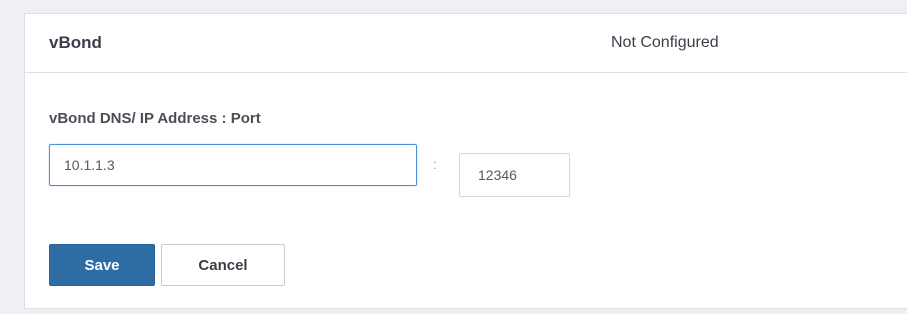  Describe the element at coordinates (665, 42) in the screenshot. I see `configuration-status: Not Configured` at that location.